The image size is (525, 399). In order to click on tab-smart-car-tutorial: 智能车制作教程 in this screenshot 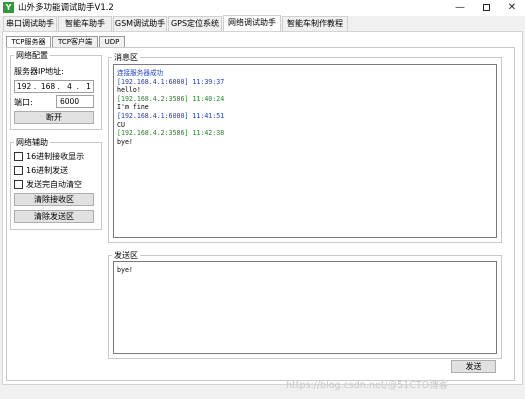, I will do `click(315, 23)`.